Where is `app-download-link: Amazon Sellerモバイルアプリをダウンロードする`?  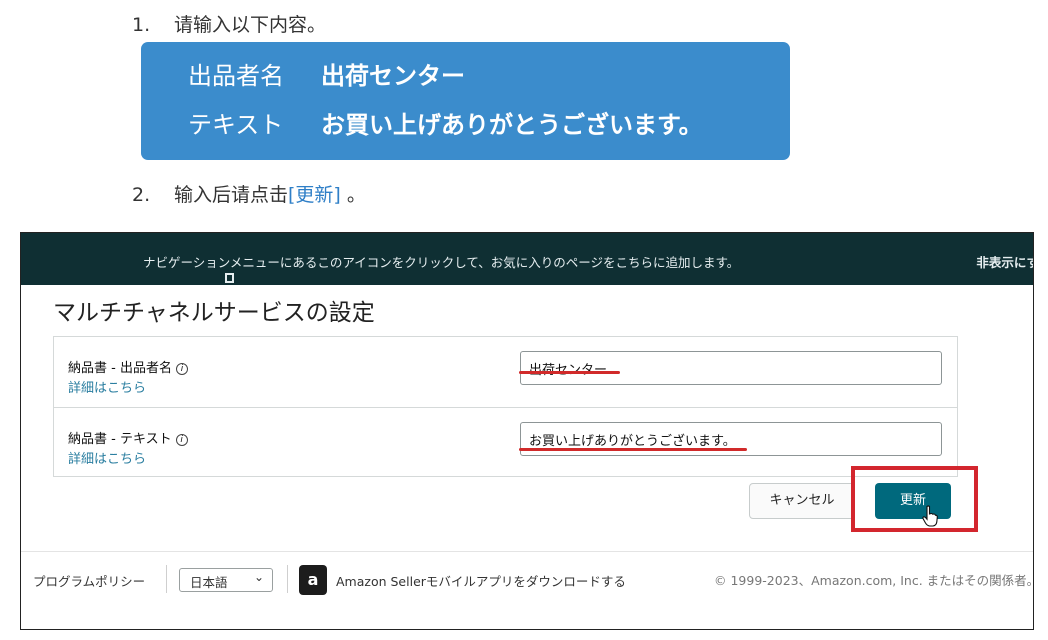
app-download-link: Amazon Sellerモバイルアプリをダウンロードする is located at coordinates (481, 580).